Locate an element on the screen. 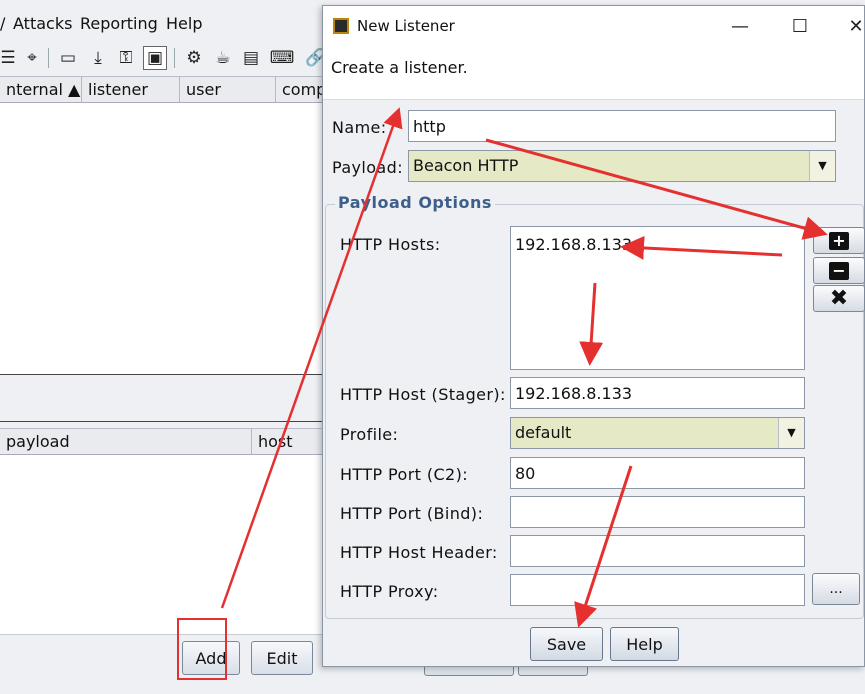  toolbar: ☰ ⌖ ▭ ⤓ ⚿ ▣ ⚙ ☕ ▤ ⌨ 🔗 is located at coordinates (165, 59).